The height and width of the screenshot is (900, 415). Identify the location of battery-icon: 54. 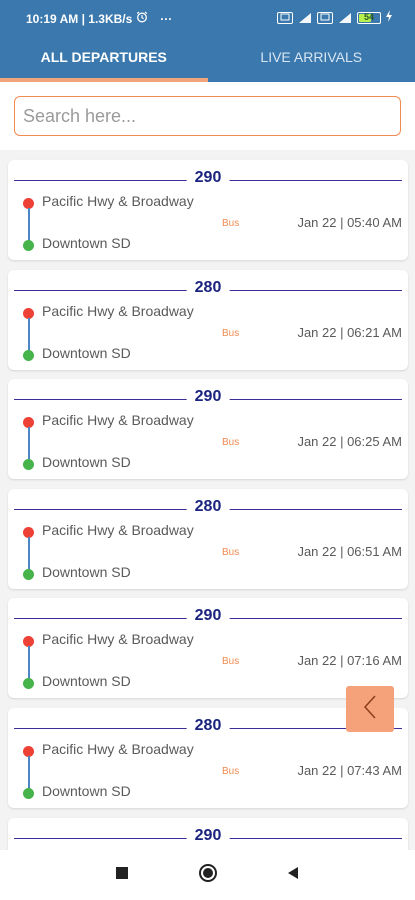
(369, 17).